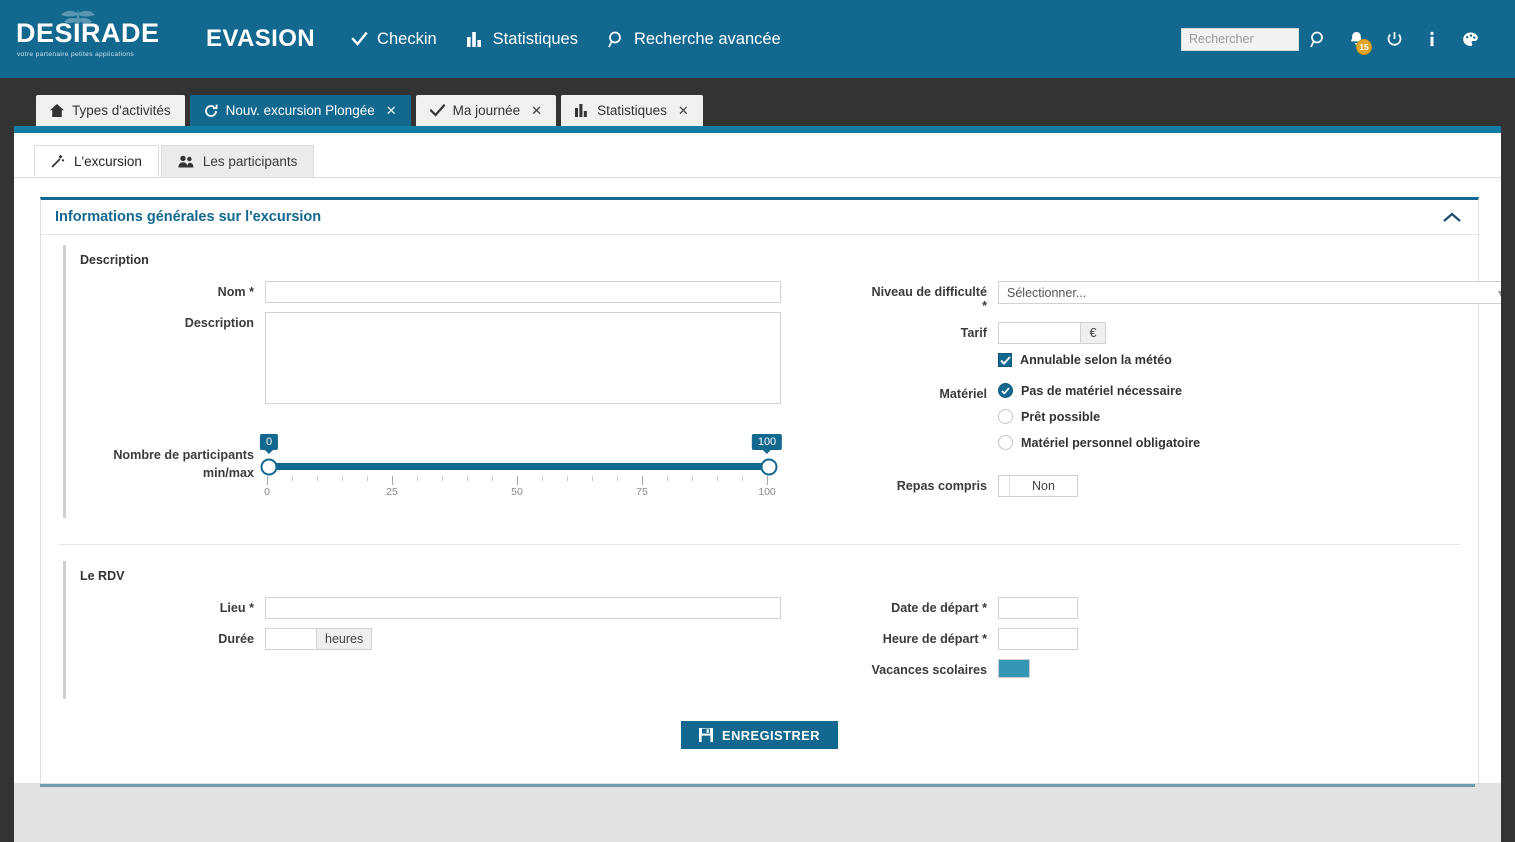 The height and width of the screenshot is (842, 1515). I want to click on heure-depart-input, so click(1038, 639).